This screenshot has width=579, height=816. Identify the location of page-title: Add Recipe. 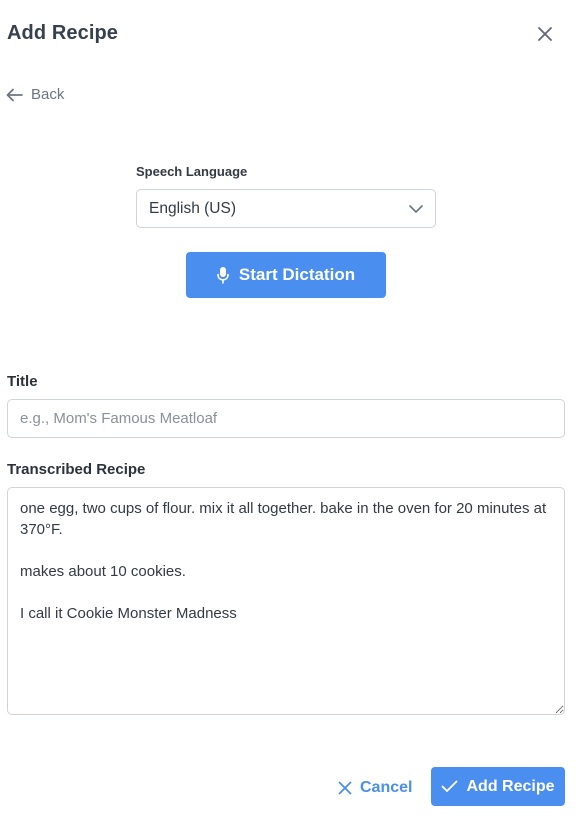
(63, 33).